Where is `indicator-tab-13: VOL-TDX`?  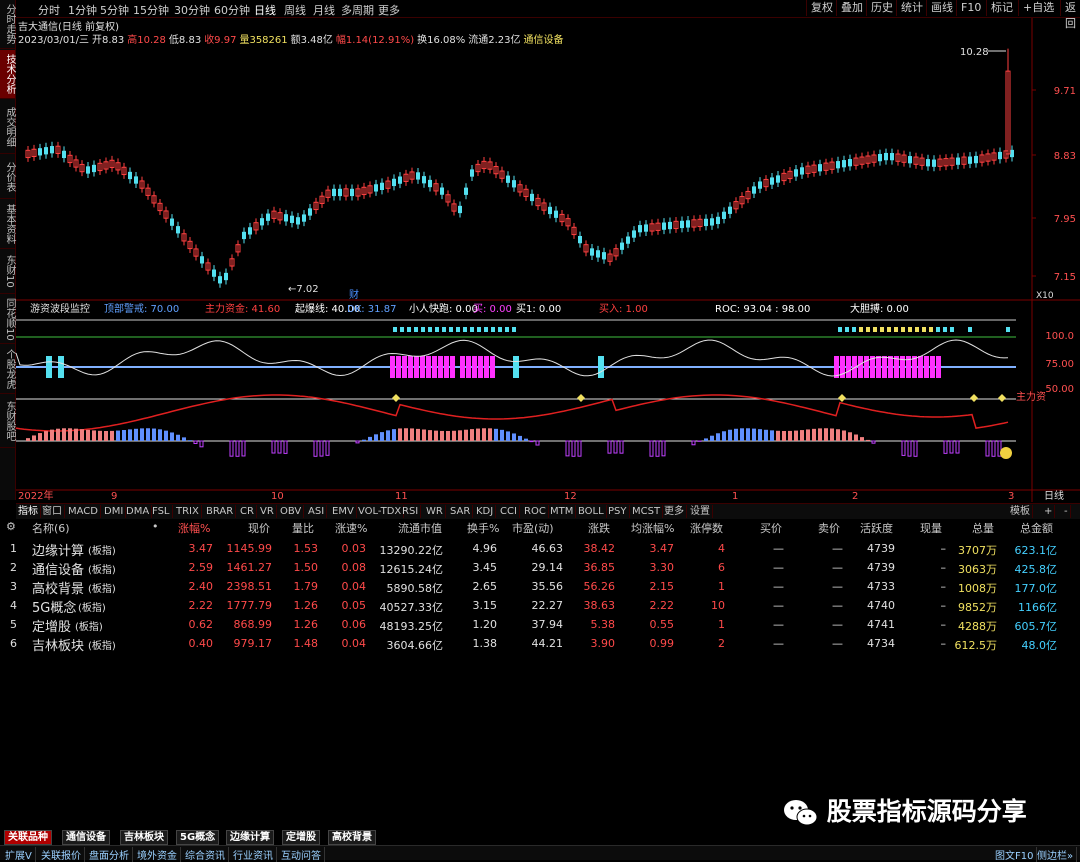 indicator-tab-13: VOL-TDX is located at coordinates (380, 511).